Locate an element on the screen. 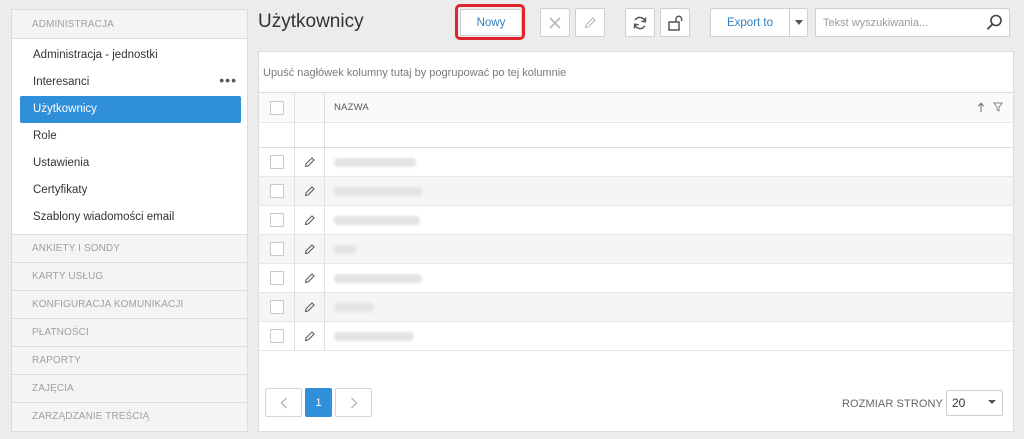 The height and width of the screenshot is (439, 1024). sidebar-item-certyfikaty: Certyfikaty is located at coordinates (130, 190).